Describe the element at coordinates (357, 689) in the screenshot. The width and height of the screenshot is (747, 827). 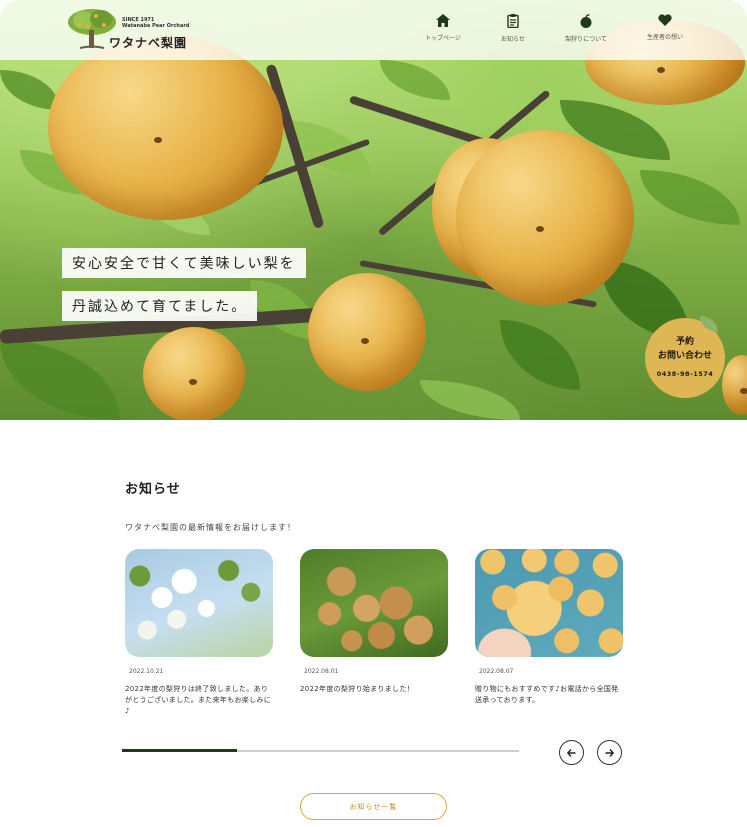
I see `news-text: 2022年度の梨狩り始まりました！` at that location.